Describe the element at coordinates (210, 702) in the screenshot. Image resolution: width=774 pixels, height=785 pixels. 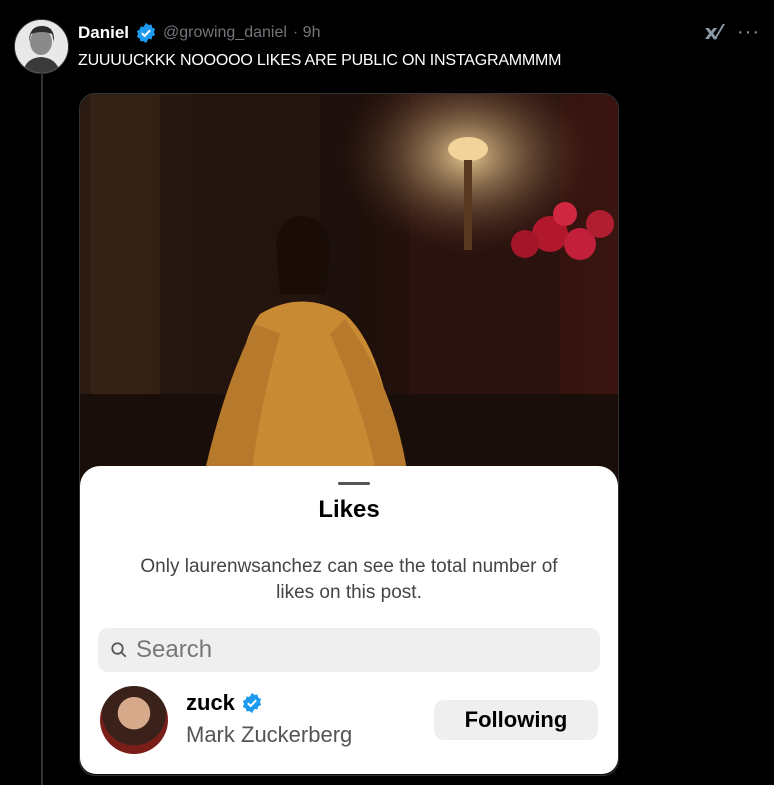
I see `username-text: zuck` at that location.